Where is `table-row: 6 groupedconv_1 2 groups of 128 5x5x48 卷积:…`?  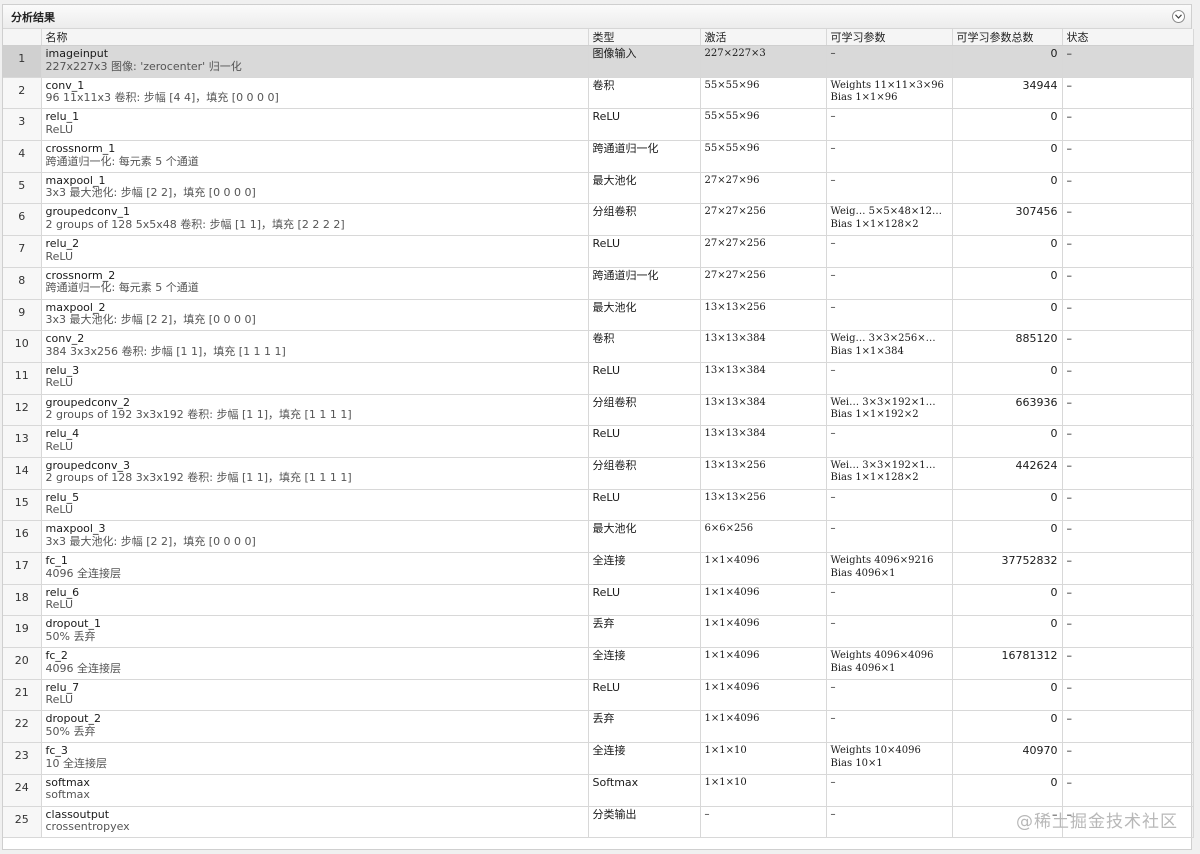
table-row: 6 groupedconv_1 2 groups of 128 5x5x48 卷积:… is located at coordinates (598, 220).